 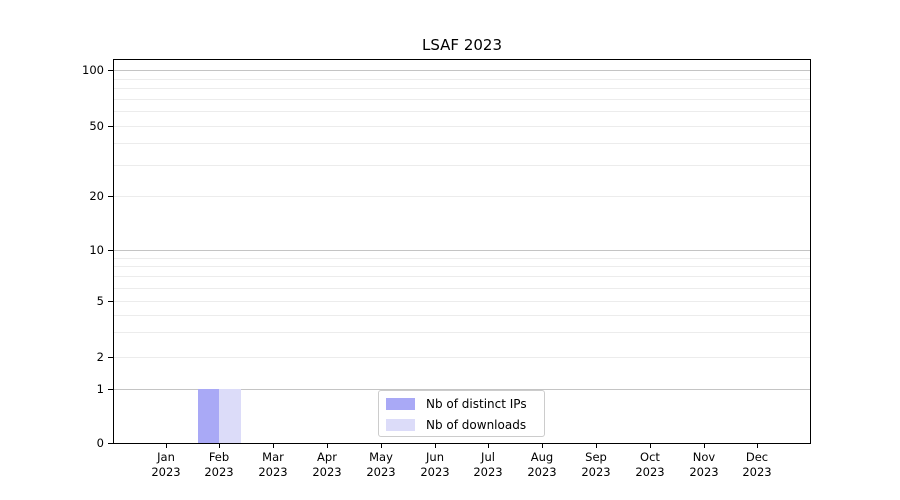 What do you see at coordinates (100, 443) in the screenshot?
I see `y-axis-tick-label: 0` at bounding box center [100, 443].